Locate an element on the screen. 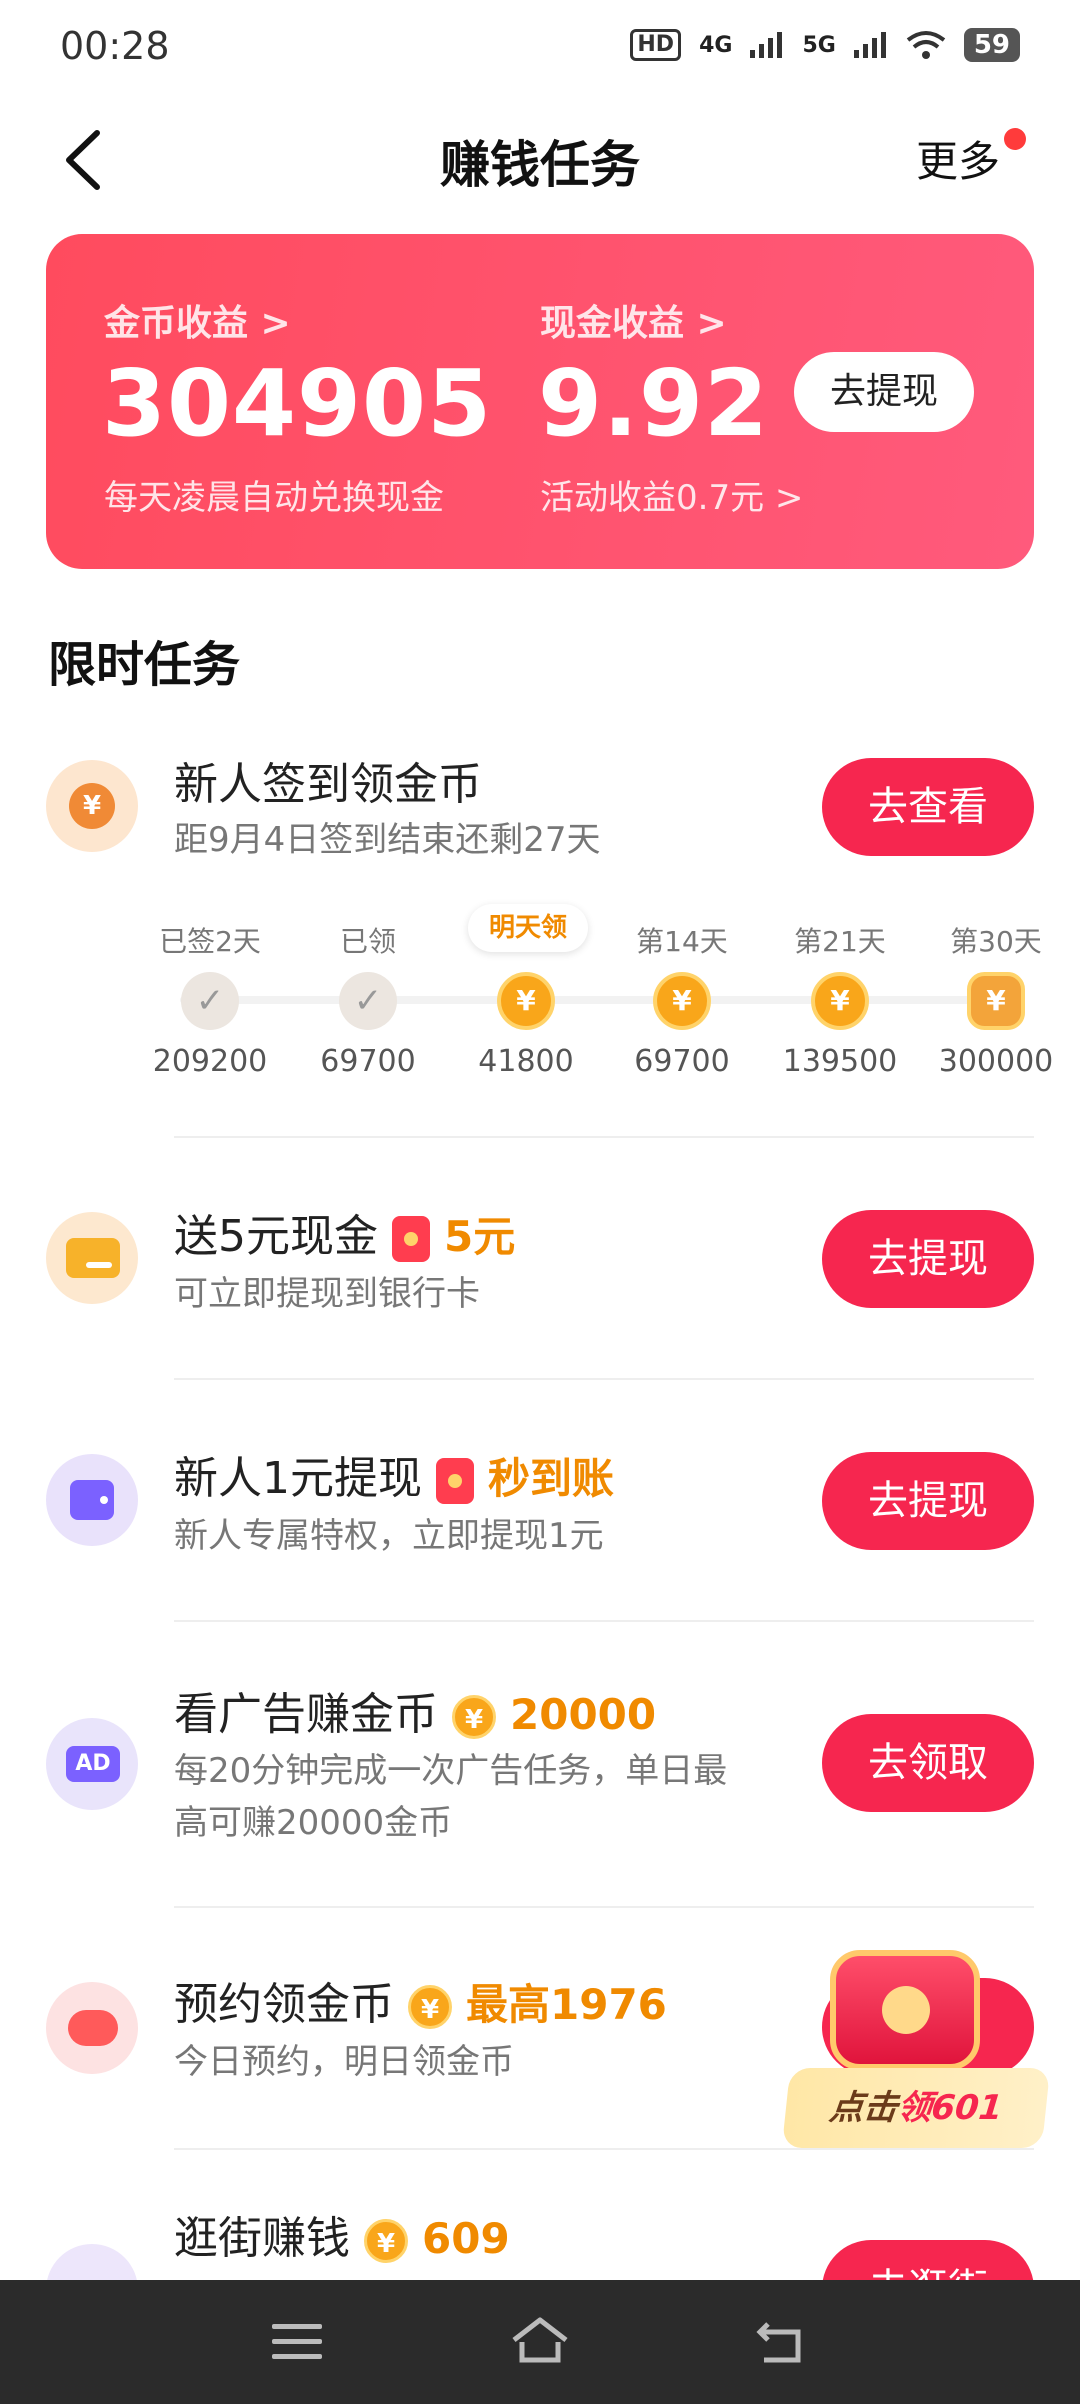  signin-step: 已签2天 ✓ 209200 is located at coordinates (210, 999).